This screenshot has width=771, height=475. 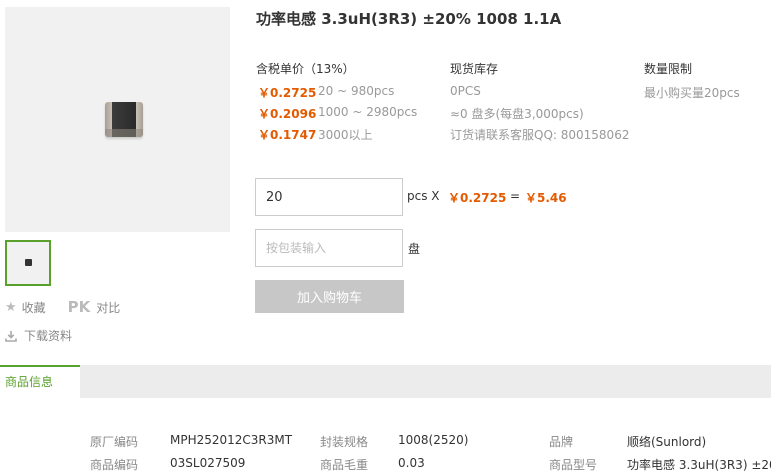 I want to click on download-label: 下载资料, so click(x=48, y=336).